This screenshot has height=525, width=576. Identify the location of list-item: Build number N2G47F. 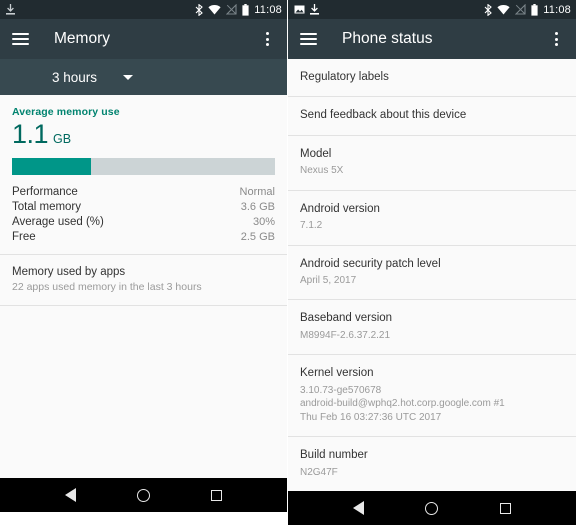
(432, 464).